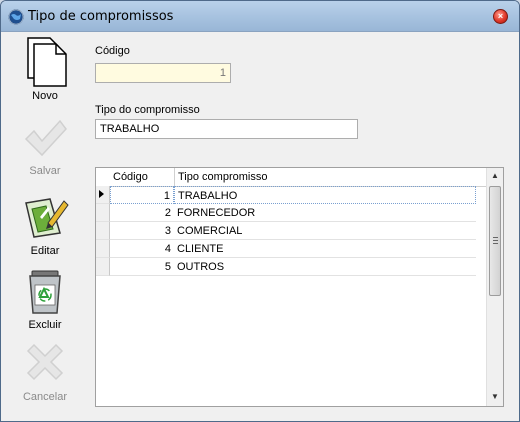 This screenshot has height=422, width=520. What do you see at coordinates (101, 16) in the screenshot?
I see `window-title: Tipo de compromissos` at bounding box center [101, 16].